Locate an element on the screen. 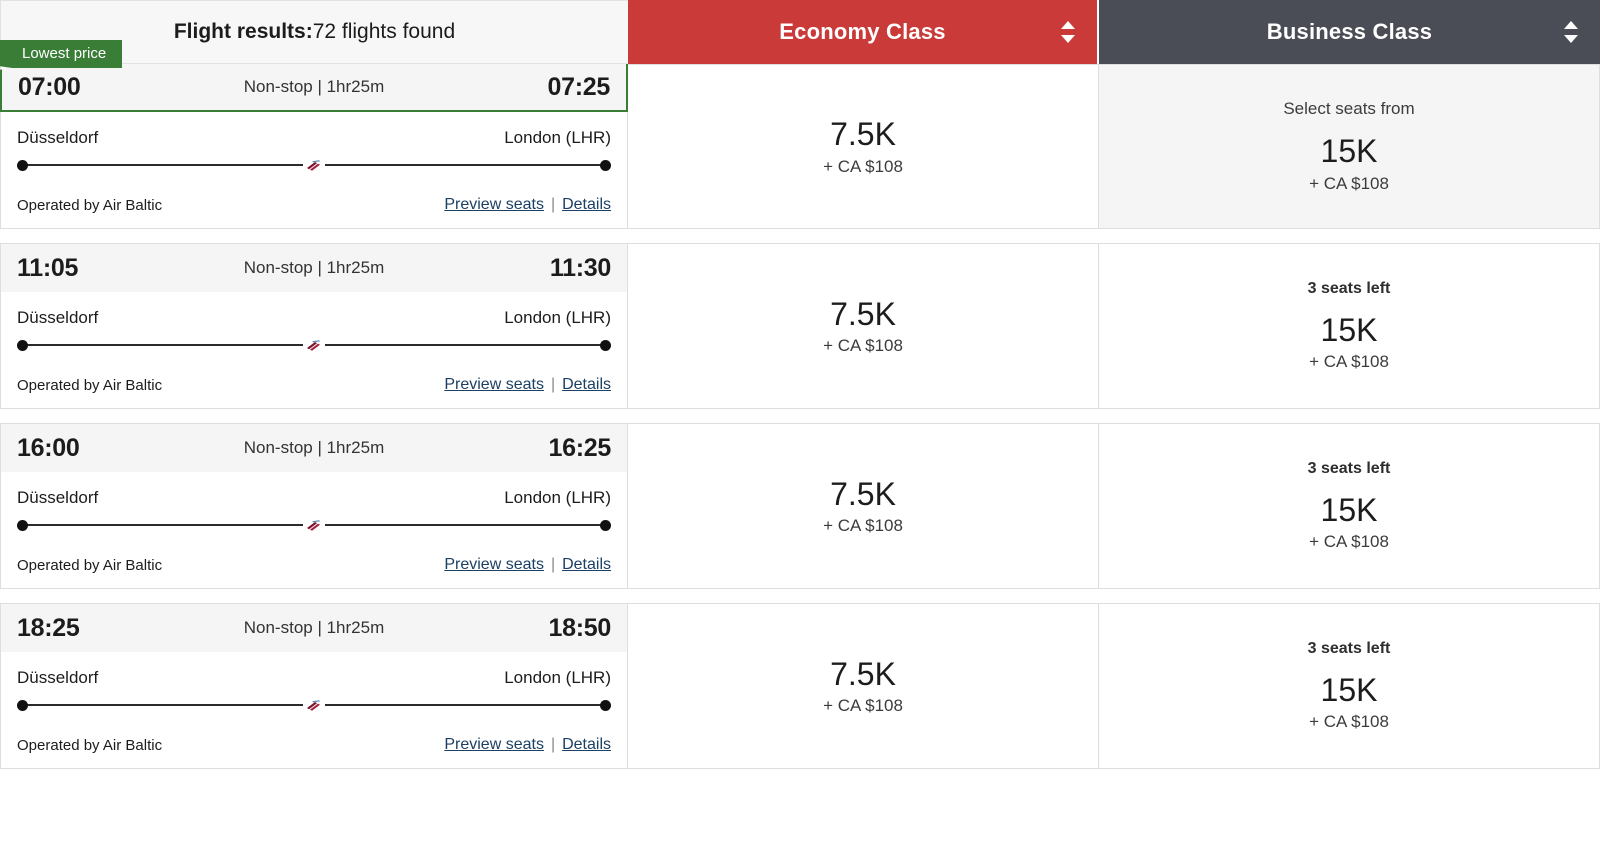  departure-time: 18:25 is located at coordinates (48, 627).